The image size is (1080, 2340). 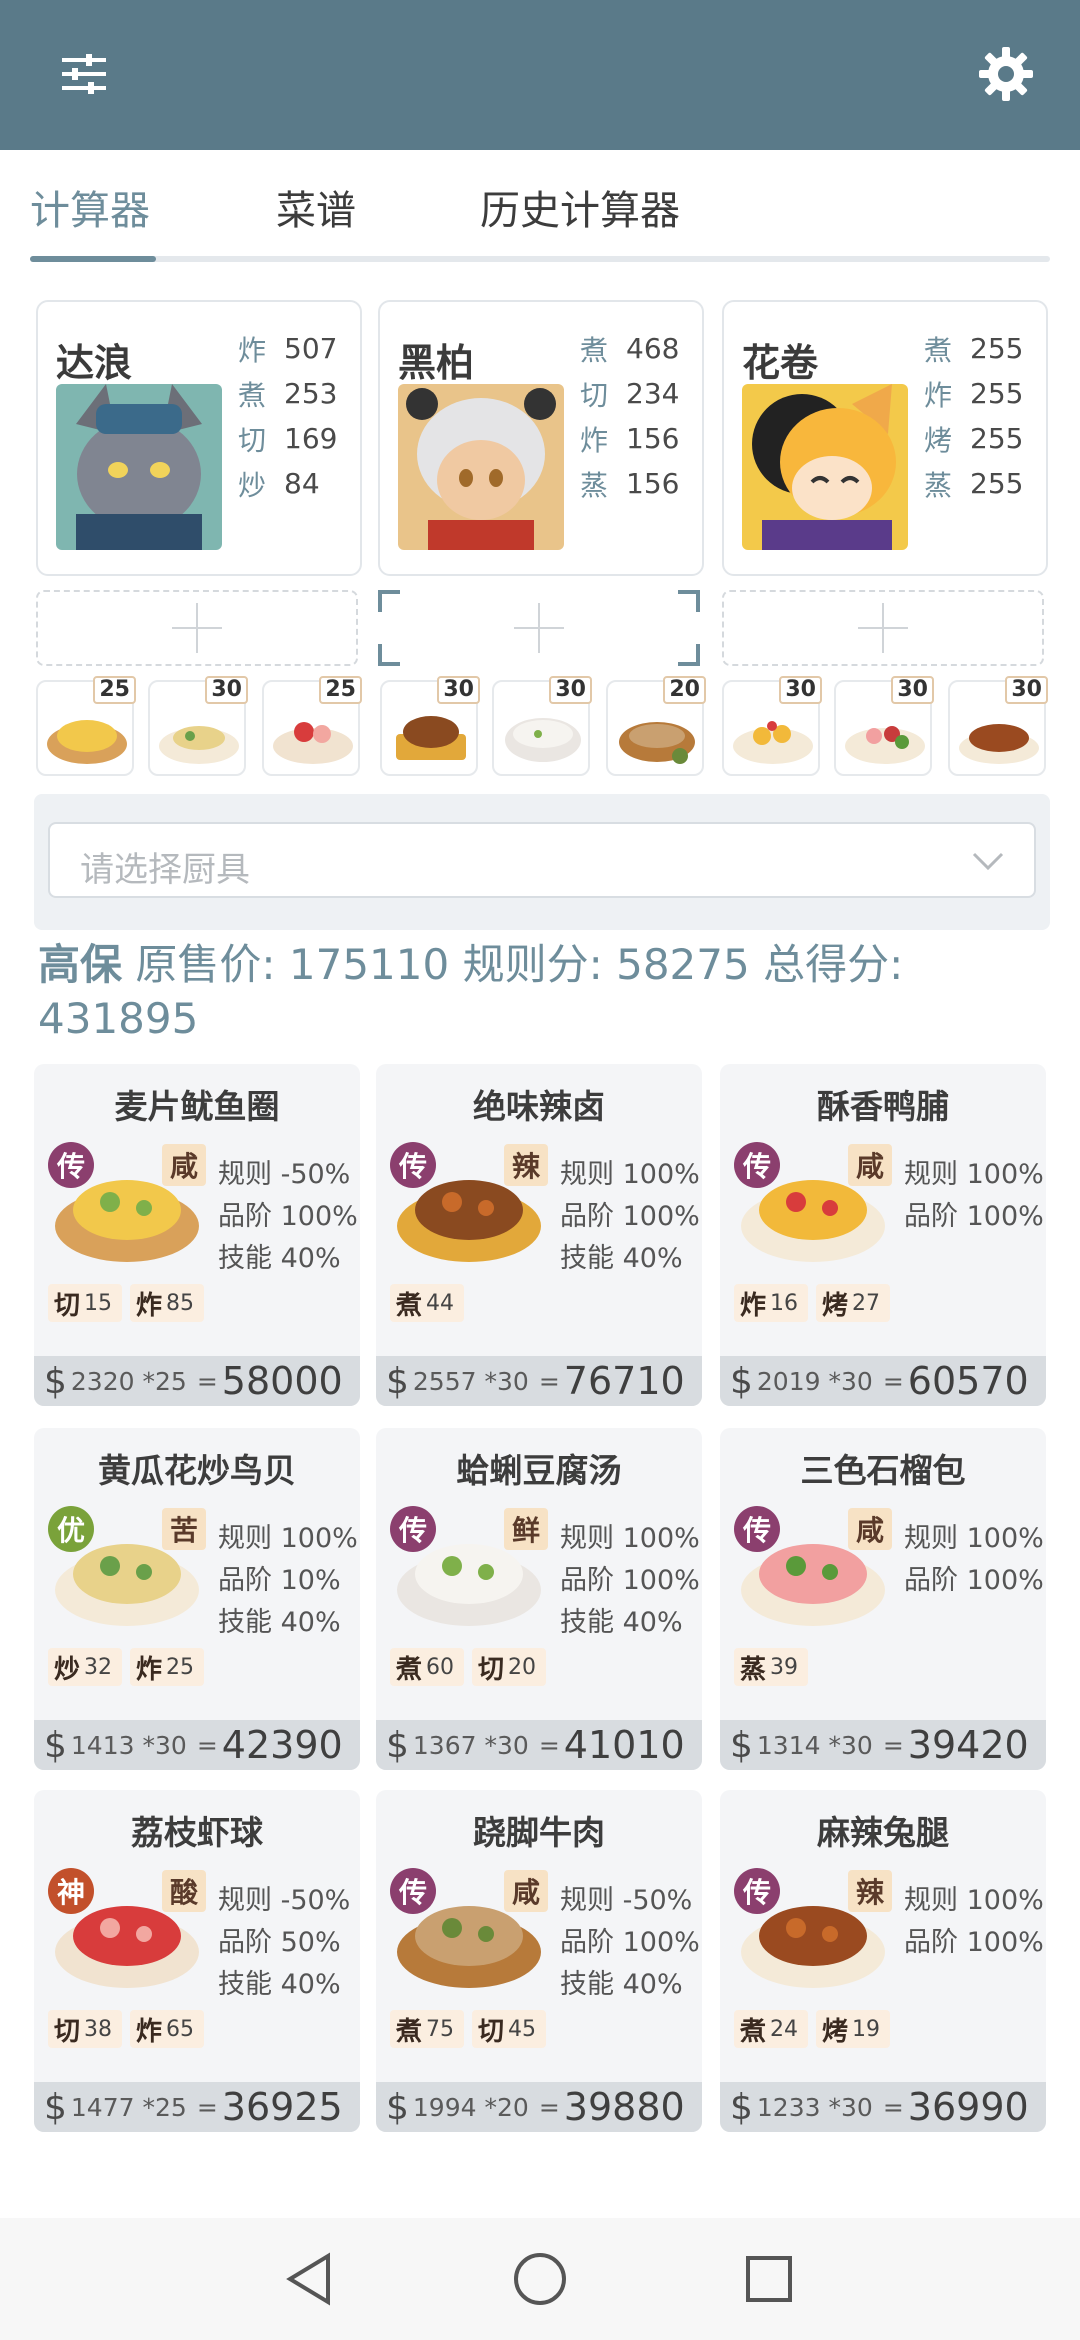 I want to click on total-price: 36990, so click(x=968, y=2107).